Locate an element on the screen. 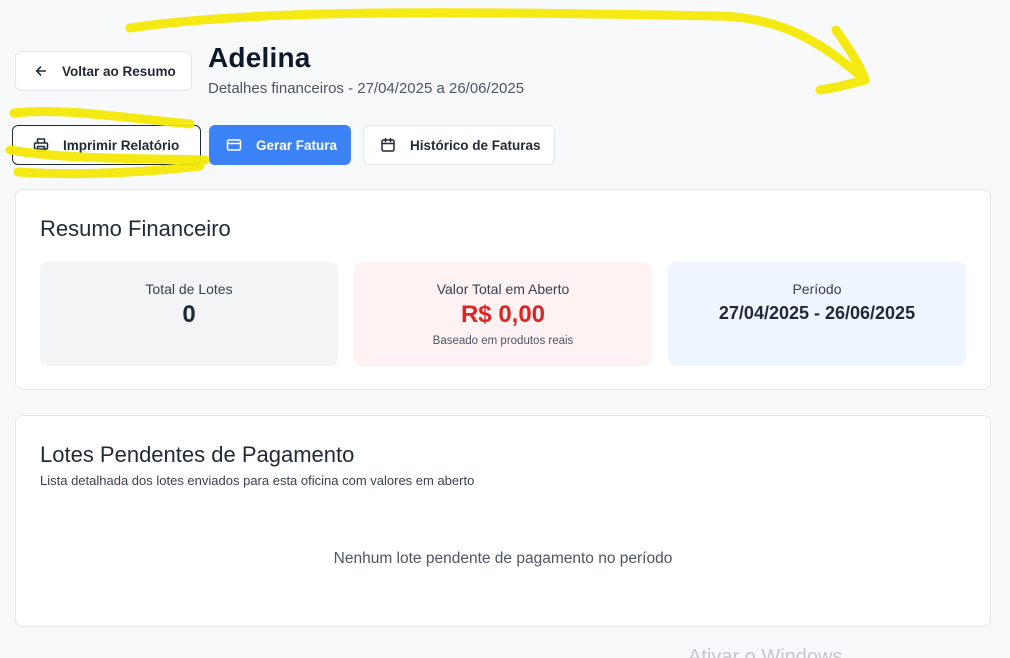 Image resolution: width=1010 pixels, height=658 pixels. printer-icon is located at coordinates (41, 145).